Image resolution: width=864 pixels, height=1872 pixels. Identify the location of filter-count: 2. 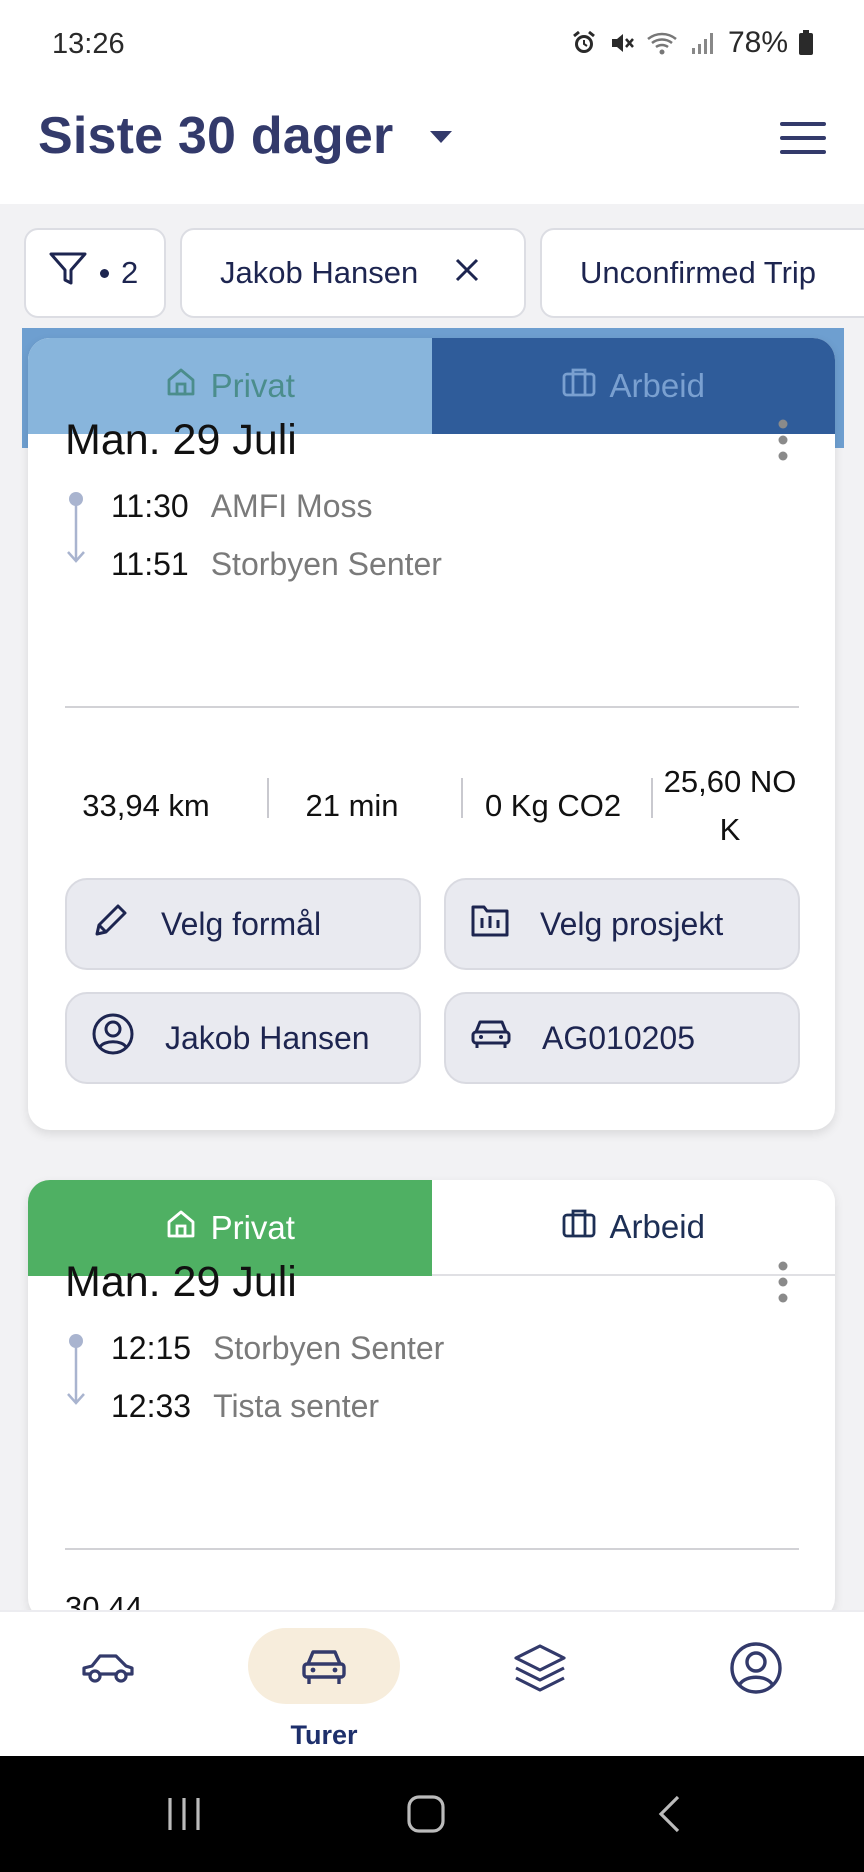
(130, 272).